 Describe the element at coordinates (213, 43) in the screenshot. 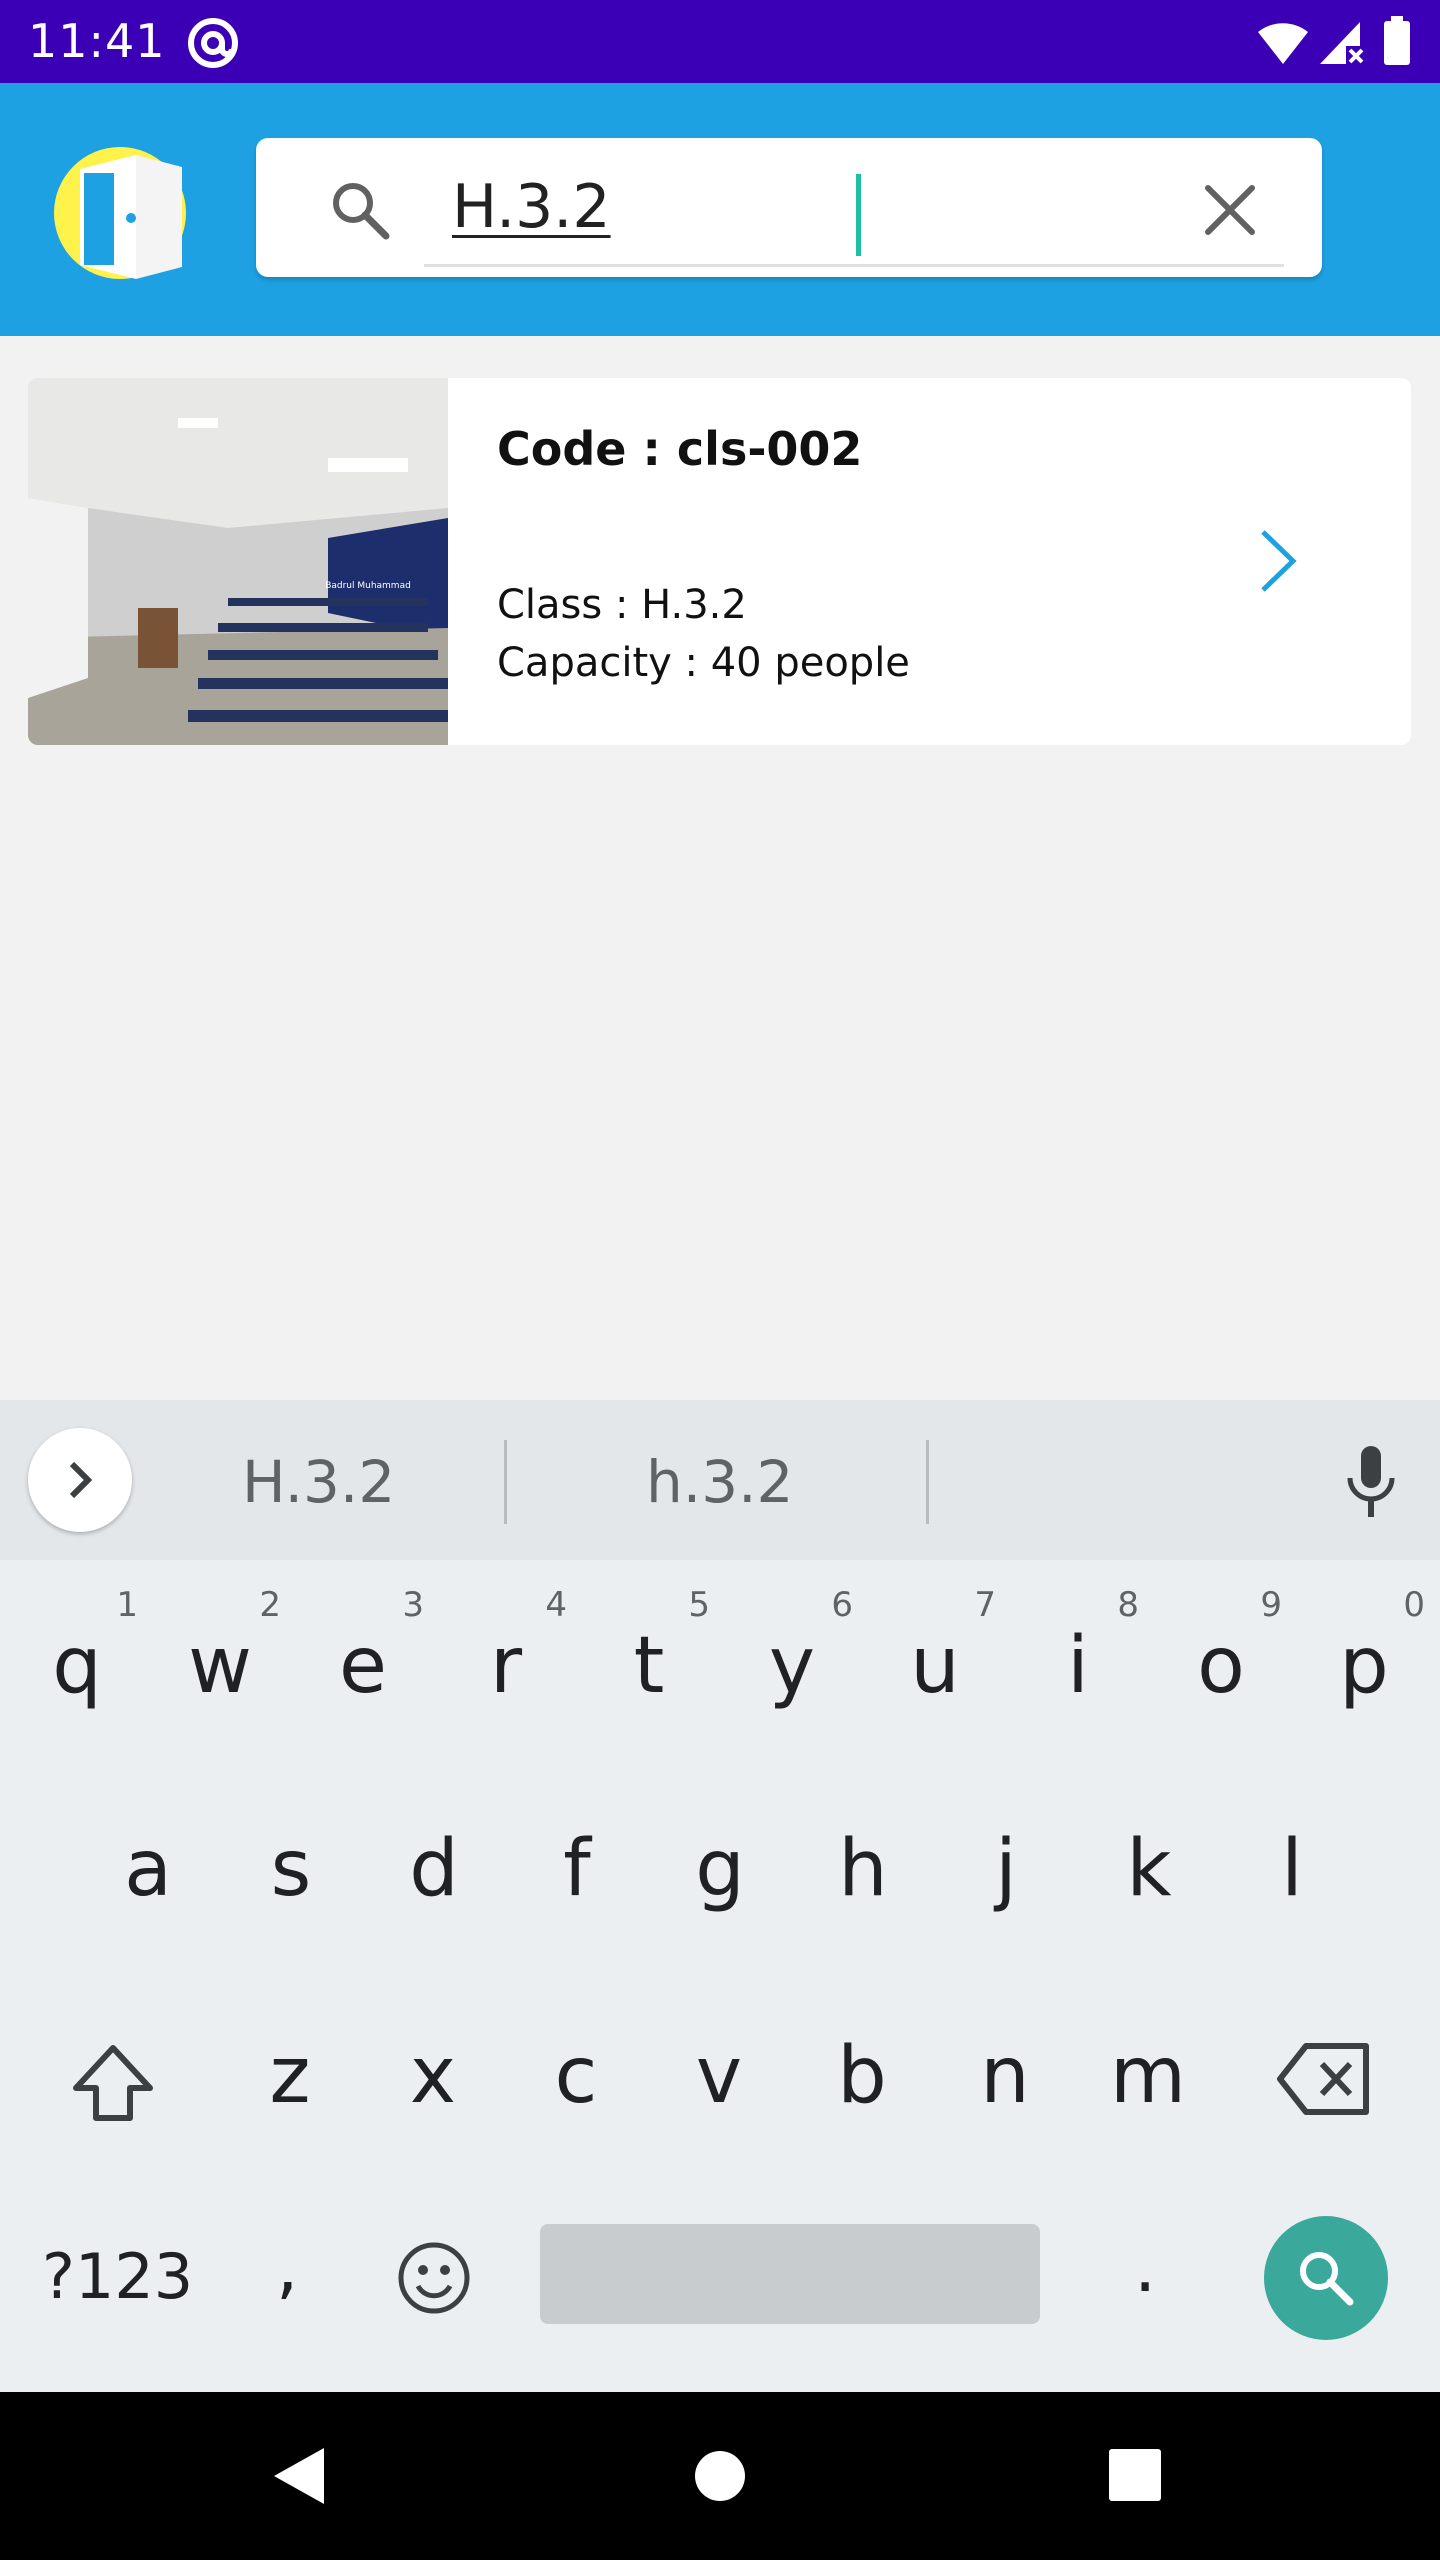

I see `at-sign-icon` at that location.